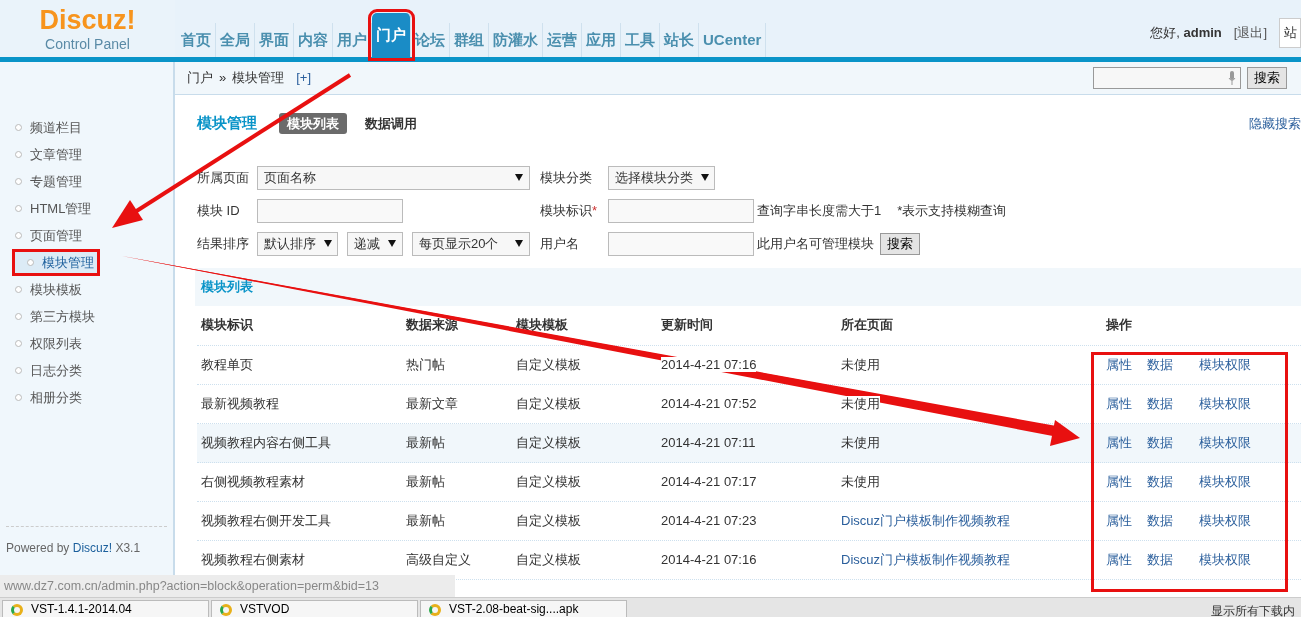 This screenshot has height=617, width=1301. I want to click on table-cell: 右侧视频教程素材, so click(253, 481).